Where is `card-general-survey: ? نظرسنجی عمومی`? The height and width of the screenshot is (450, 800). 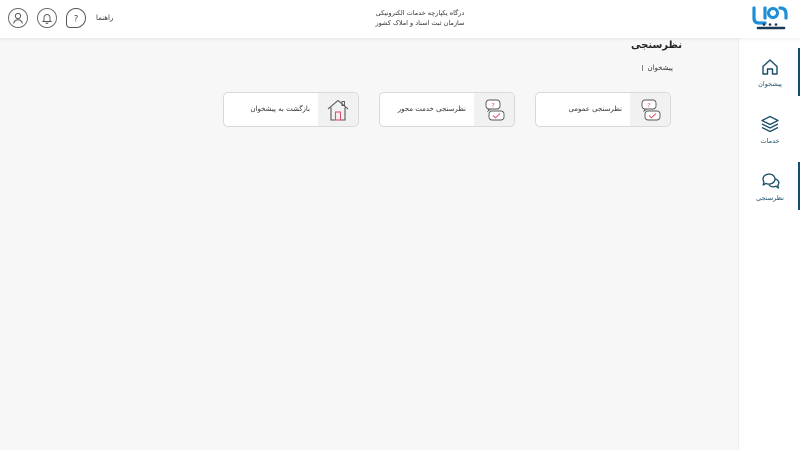
card-general-survey: ? نظرسنجی عمومی is located at coordinates (603, 109).